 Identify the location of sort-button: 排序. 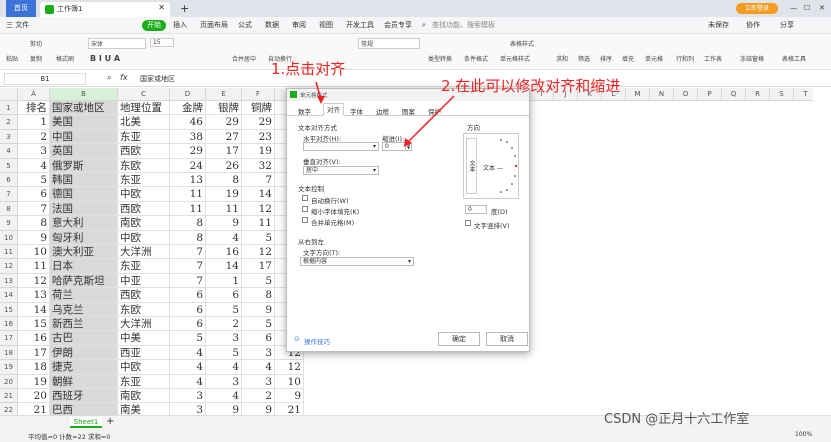
(606, 58).